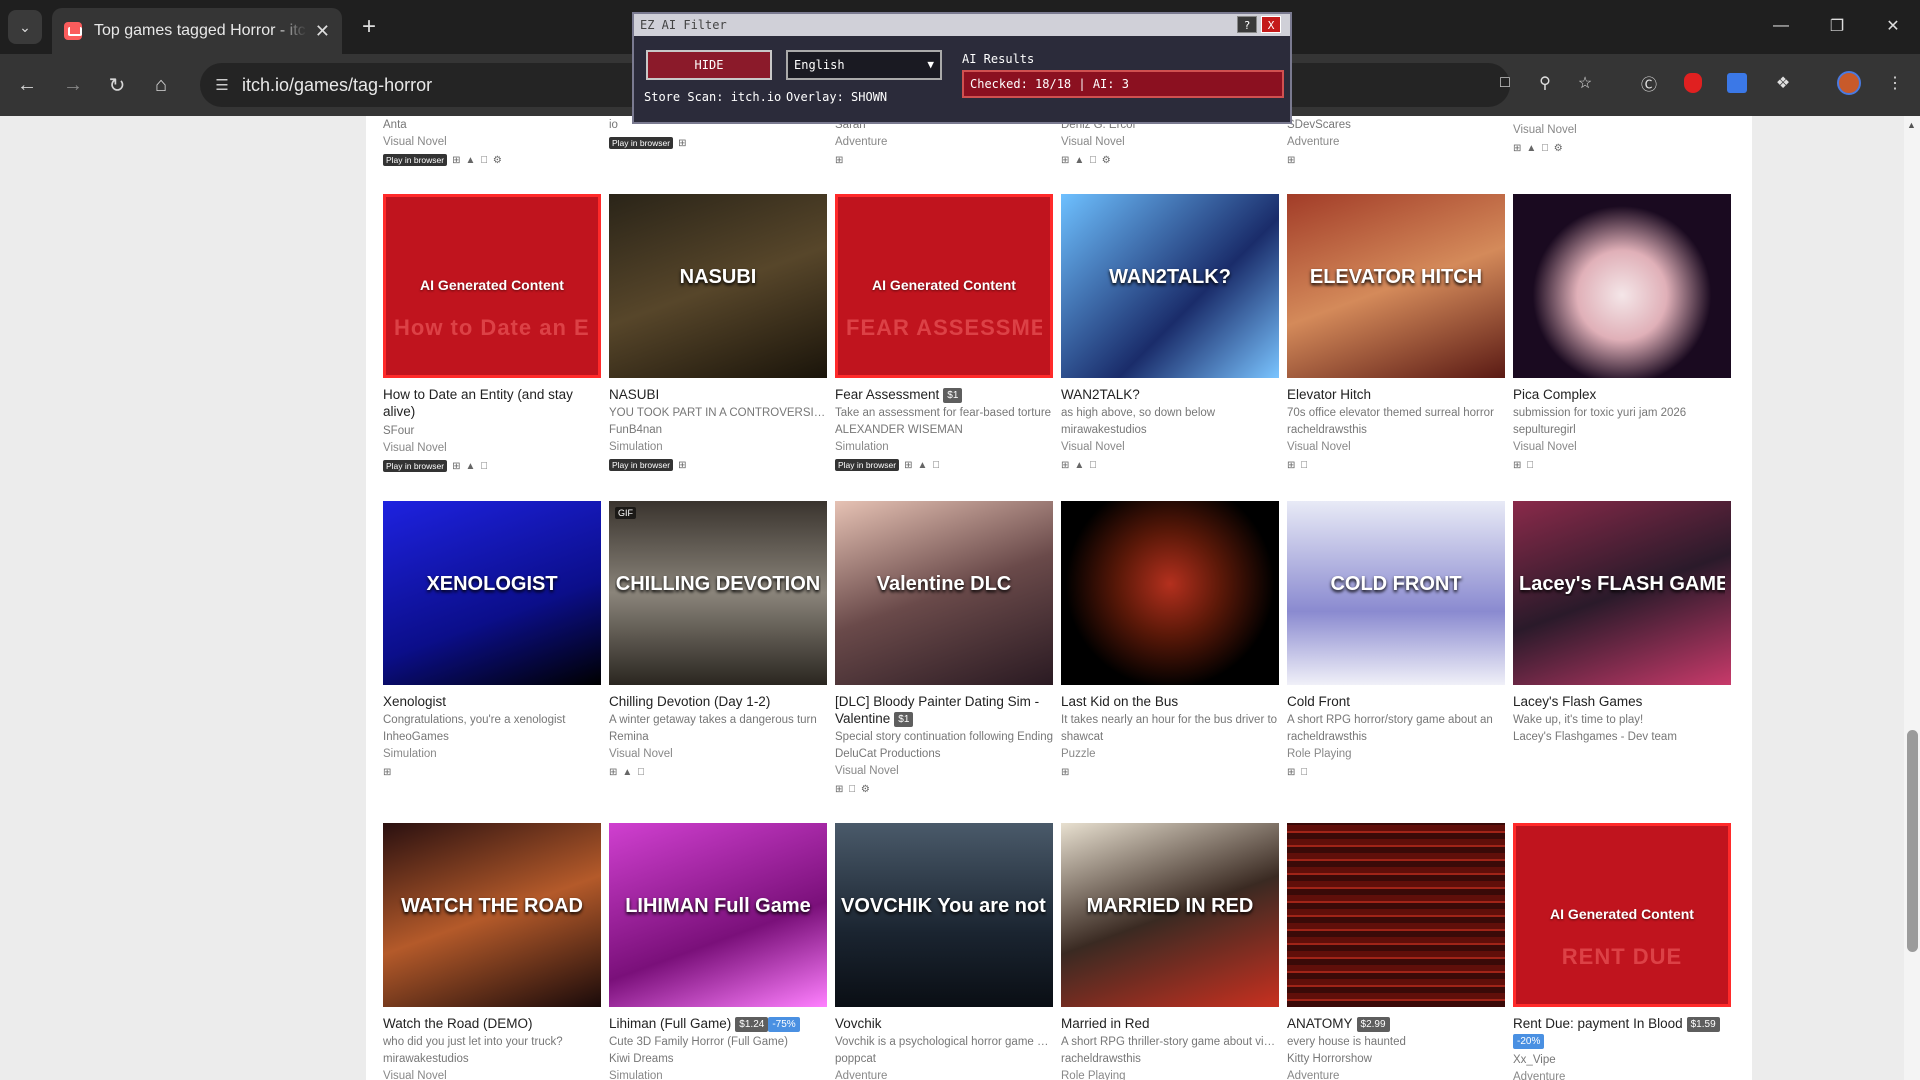 The height and width of the screenshot is (1080, 1920). I want to click on adblock-extension-icon, so click(1693, 83).